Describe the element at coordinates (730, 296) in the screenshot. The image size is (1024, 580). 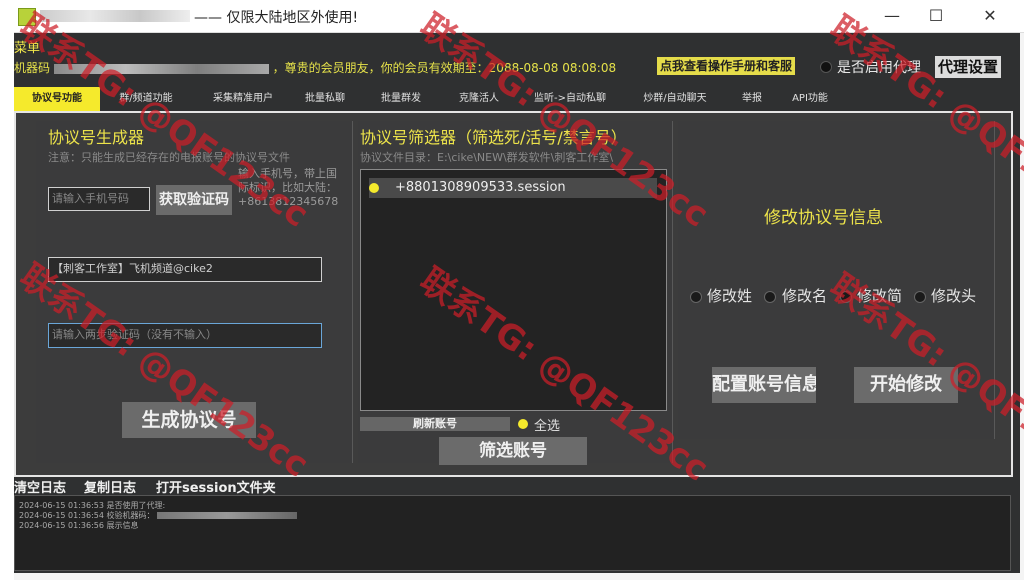
I see `modify-lastname-label: 修改姓` at that location.